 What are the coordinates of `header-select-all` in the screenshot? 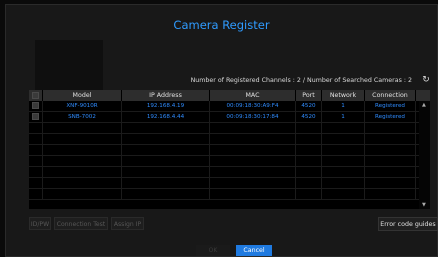 It's located at (36, 95).